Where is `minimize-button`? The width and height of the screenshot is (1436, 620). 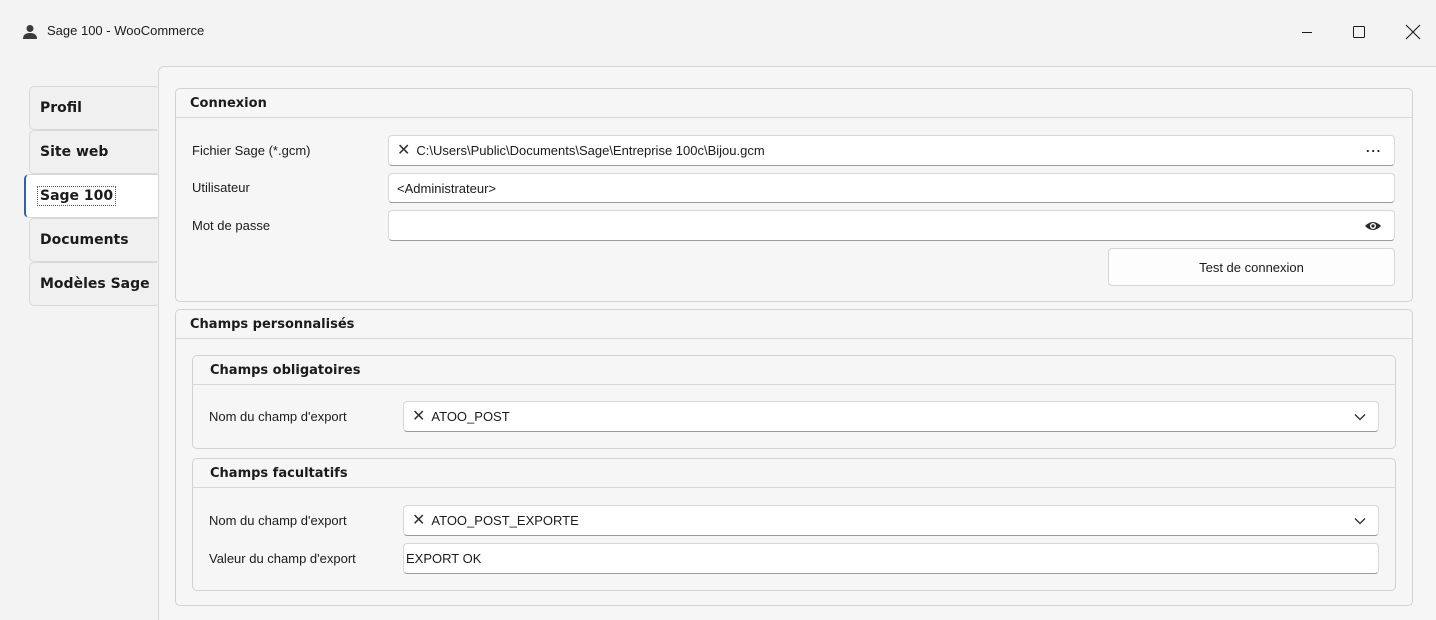 minimize-button is located at coordinates (1307, 32).